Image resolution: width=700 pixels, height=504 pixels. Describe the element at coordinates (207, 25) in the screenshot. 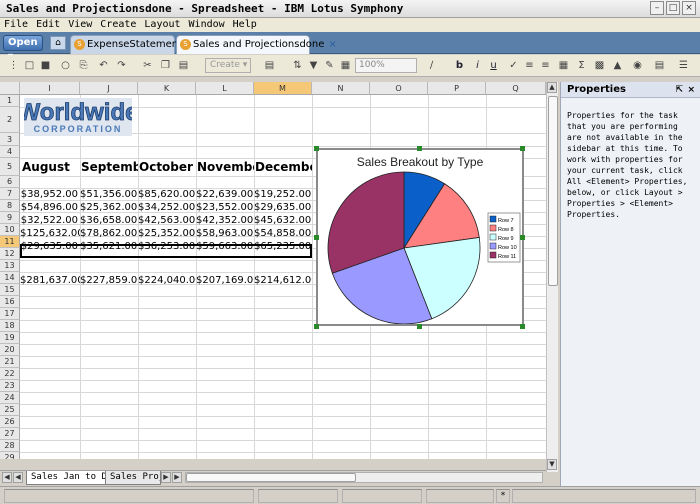

I see `menu-window: Window` at that location.